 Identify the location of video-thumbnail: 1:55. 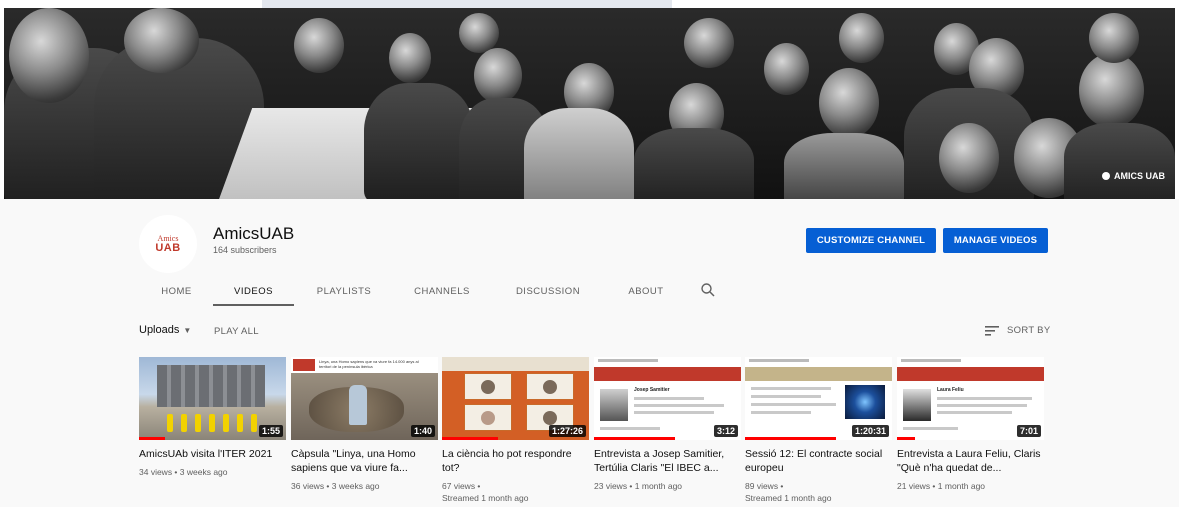
(212, 398).